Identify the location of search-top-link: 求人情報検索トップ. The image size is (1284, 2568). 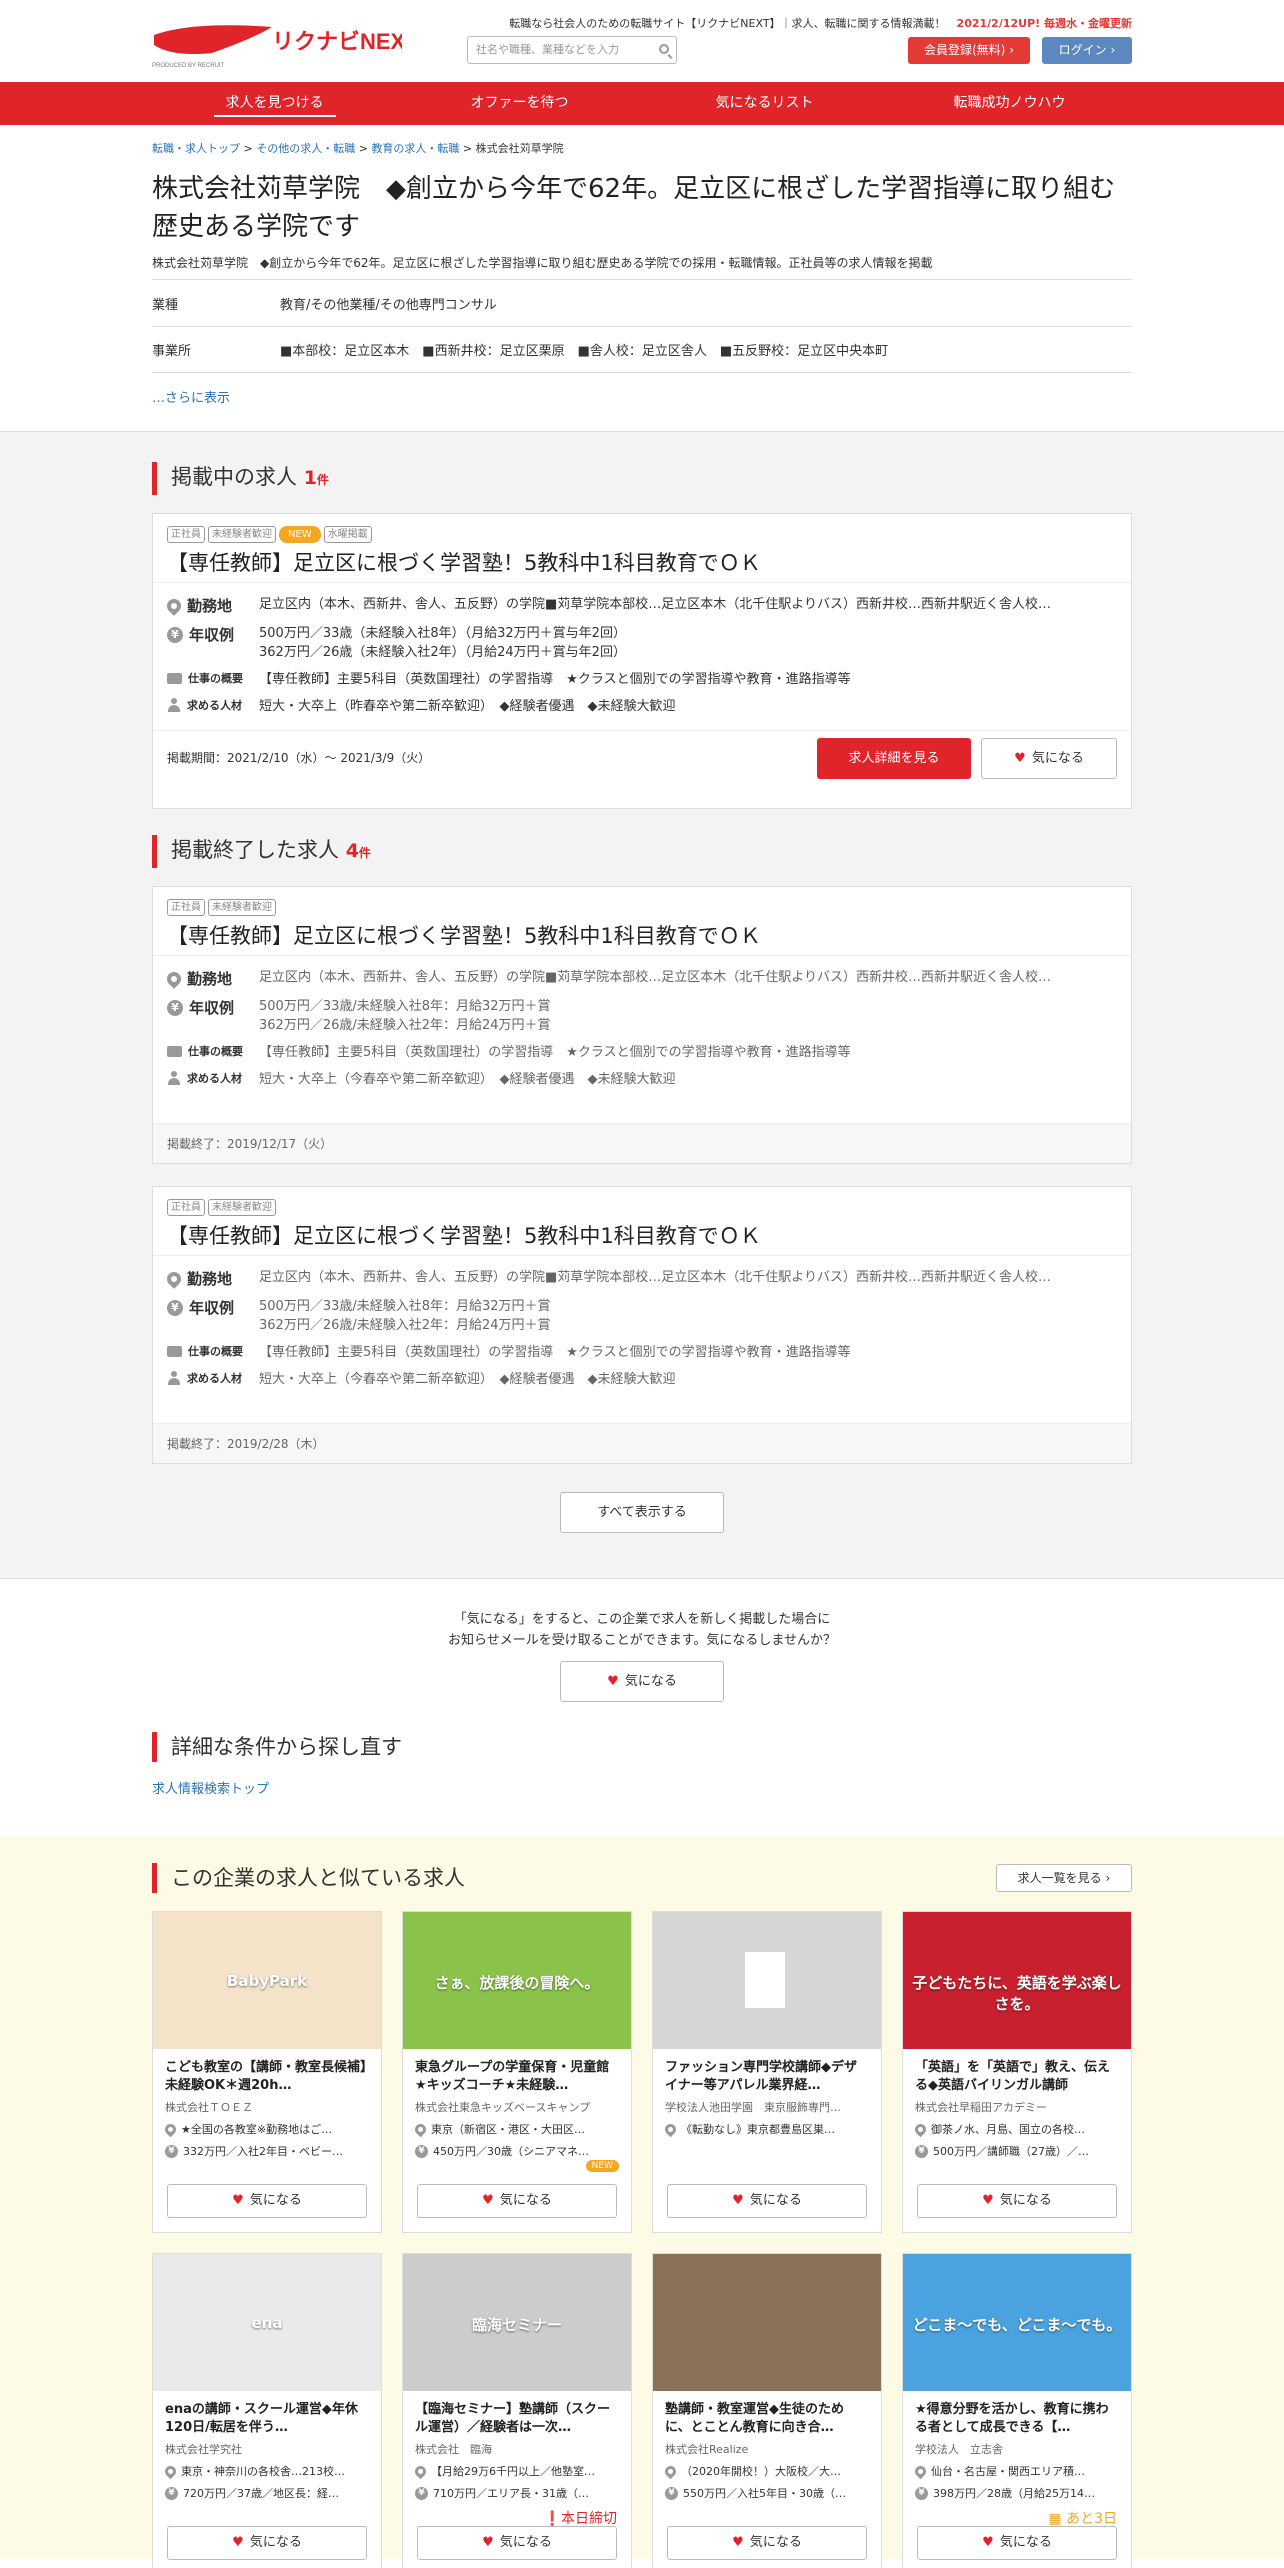
(642, 1787).